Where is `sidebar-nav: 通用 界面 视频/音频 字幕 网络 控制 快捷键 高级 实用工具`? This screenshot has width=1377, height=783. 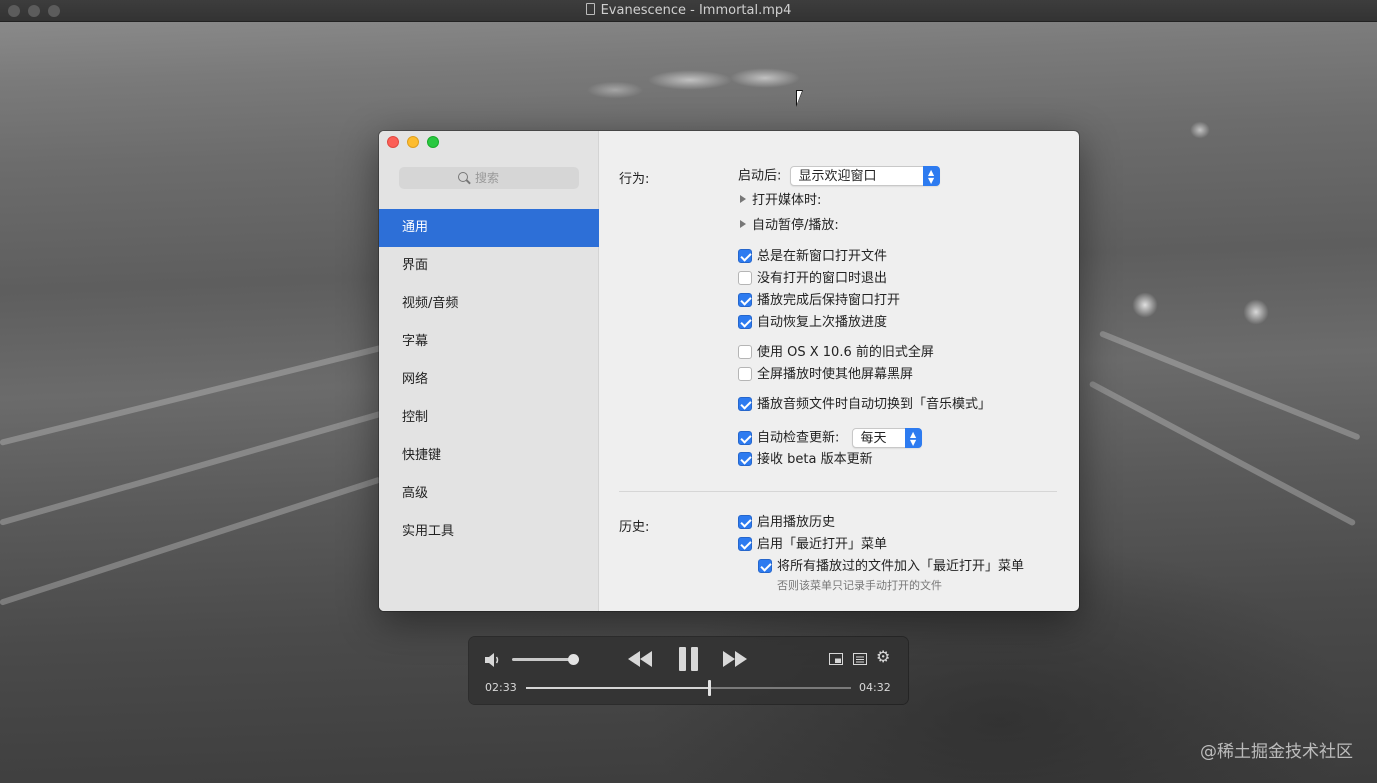 sidebar-nav: 通用 界面 视频/音频 字幕 网络 控制 快捷键 高级 实用工具 is located at coordinates (489, 380).